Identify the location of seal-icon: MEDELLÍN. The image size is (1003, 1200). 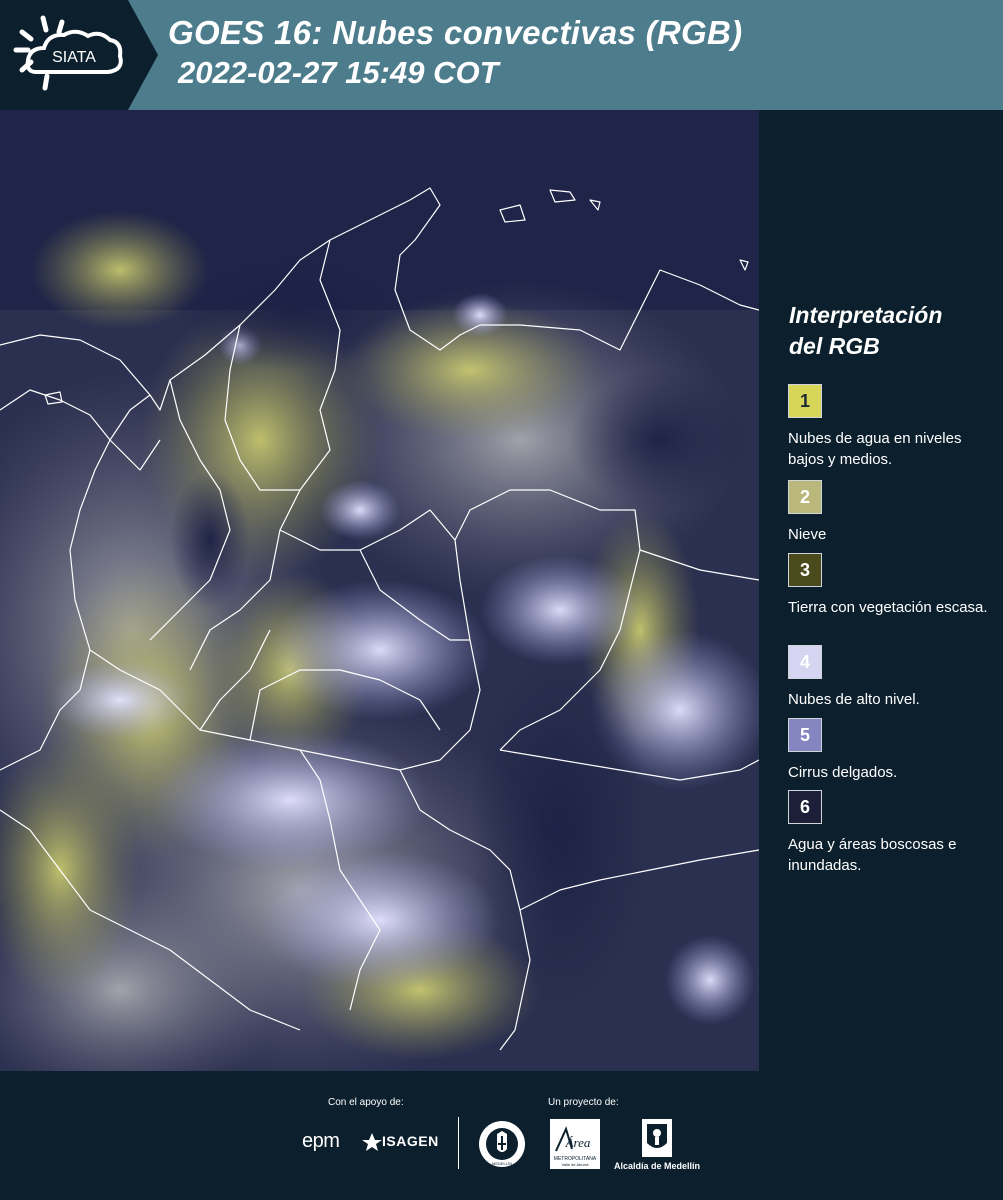
(502, 1144).